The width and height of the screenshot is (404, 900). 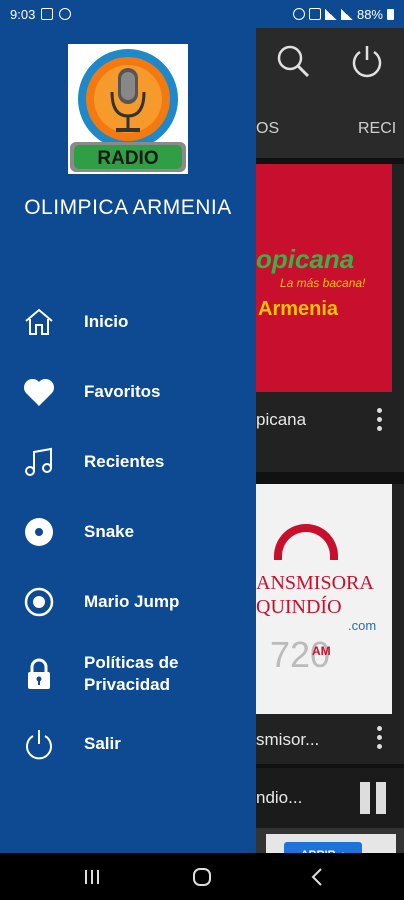 I want to click on search-icon, so click(x=293, y=61).